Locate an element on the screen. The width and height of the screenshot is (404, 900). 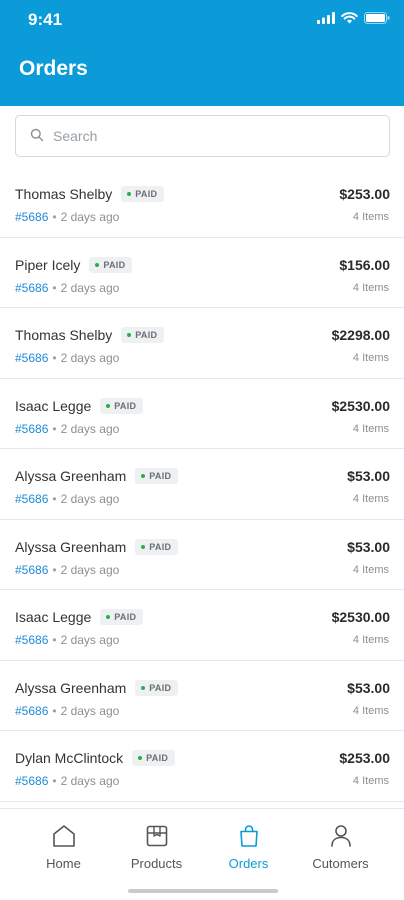
home-indicator is located at coordinates (203, 891).